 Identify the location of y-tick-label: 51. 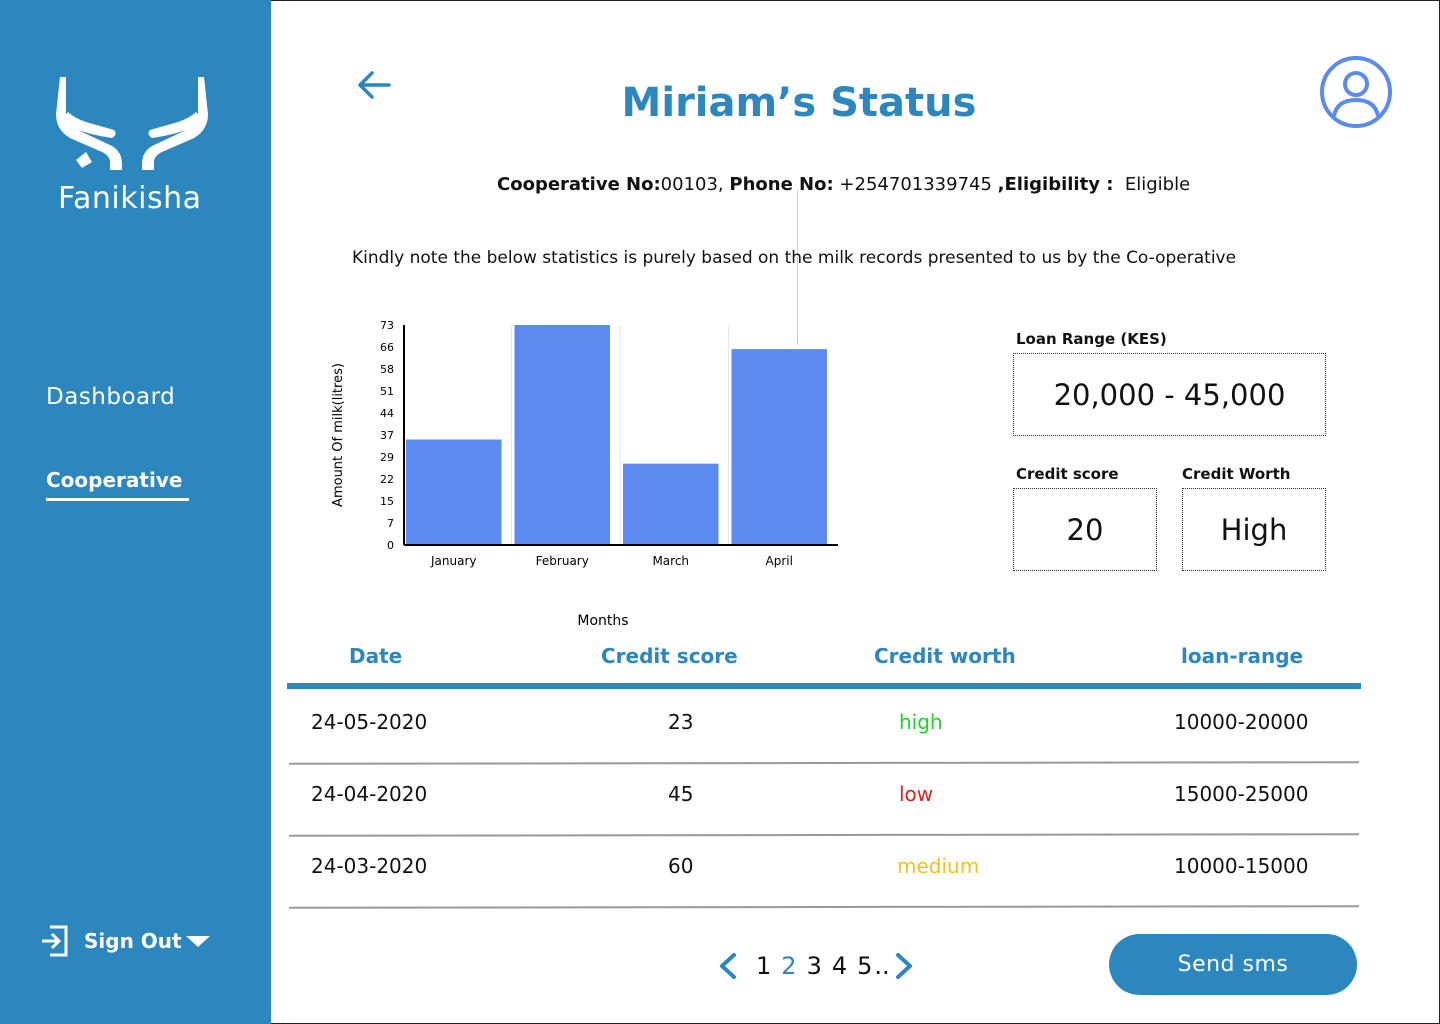
(387, 391).